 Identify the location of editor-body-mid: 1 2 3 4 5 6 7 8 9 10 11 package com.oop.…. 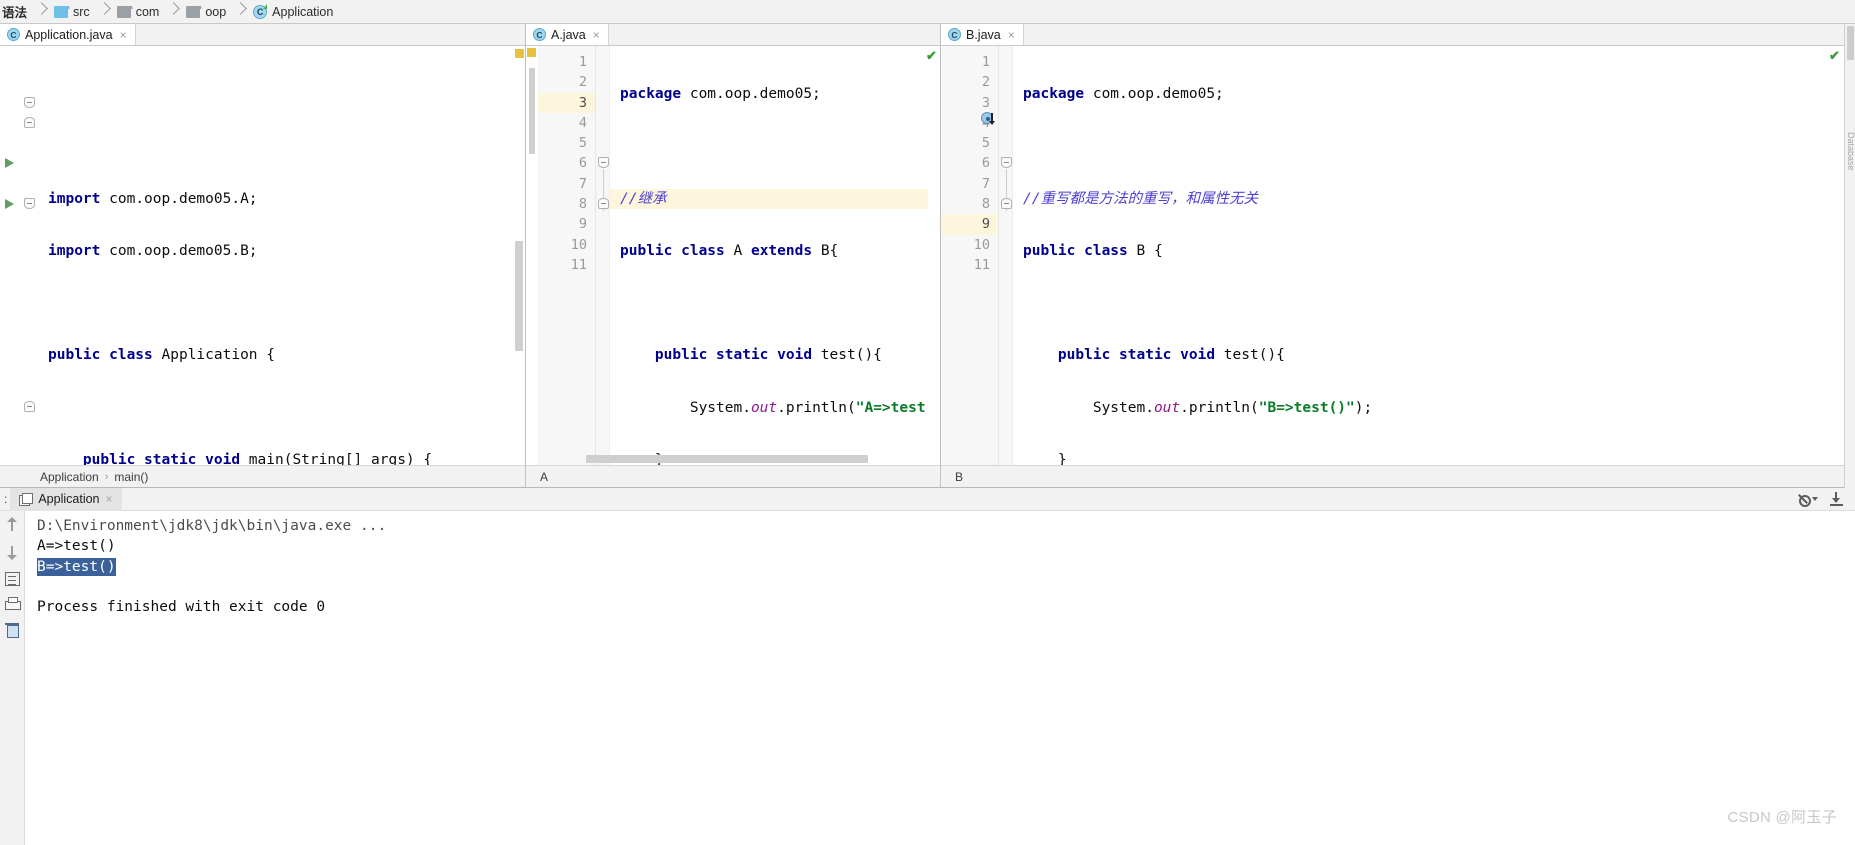
(733, 255).